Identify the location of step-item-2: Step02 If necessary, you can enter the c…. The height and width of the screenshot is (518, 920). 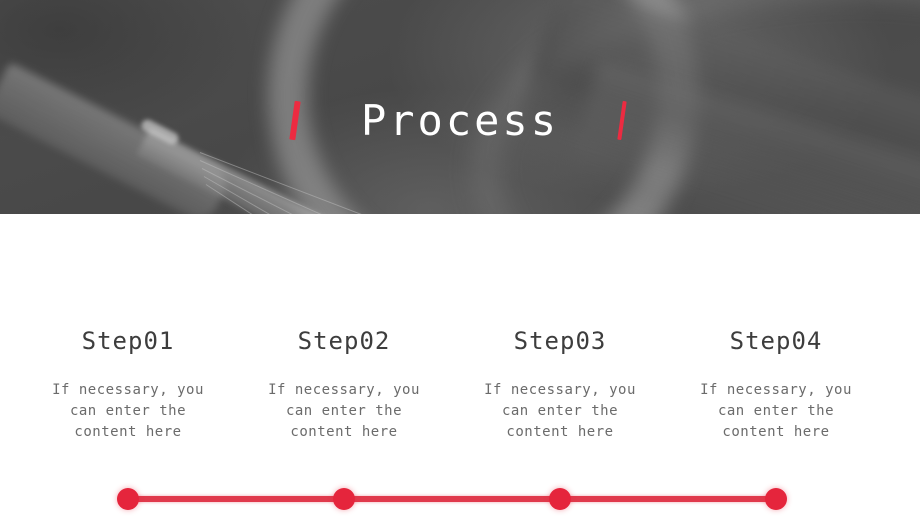
(344, 384).